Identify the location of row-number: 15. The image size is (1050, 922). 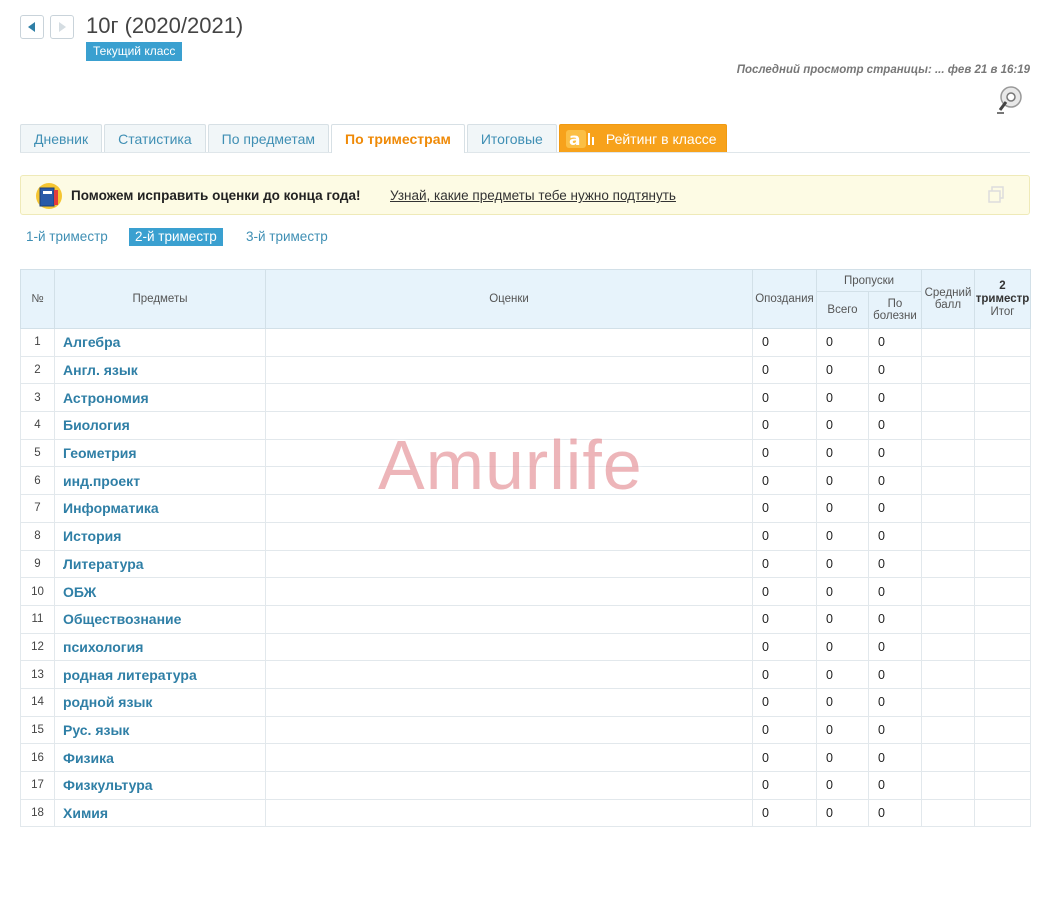
(37, 730).